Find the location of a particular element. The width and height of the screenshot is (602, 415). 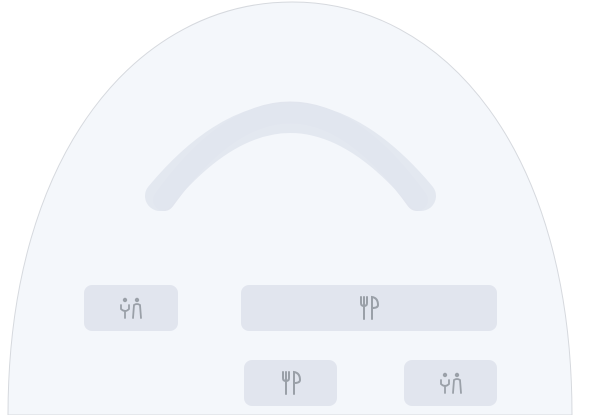

restroom-zone-right is located at coordinates (450, 383).